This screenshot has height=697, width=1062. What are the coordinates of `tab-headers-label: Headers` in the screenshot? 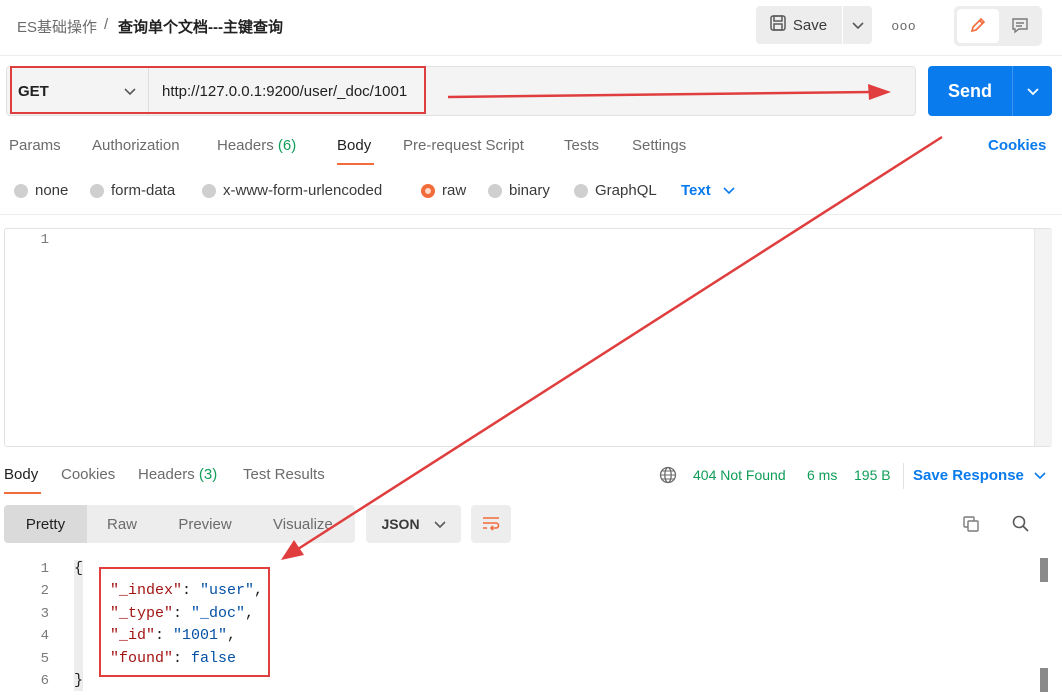 It's located at (245, 145).